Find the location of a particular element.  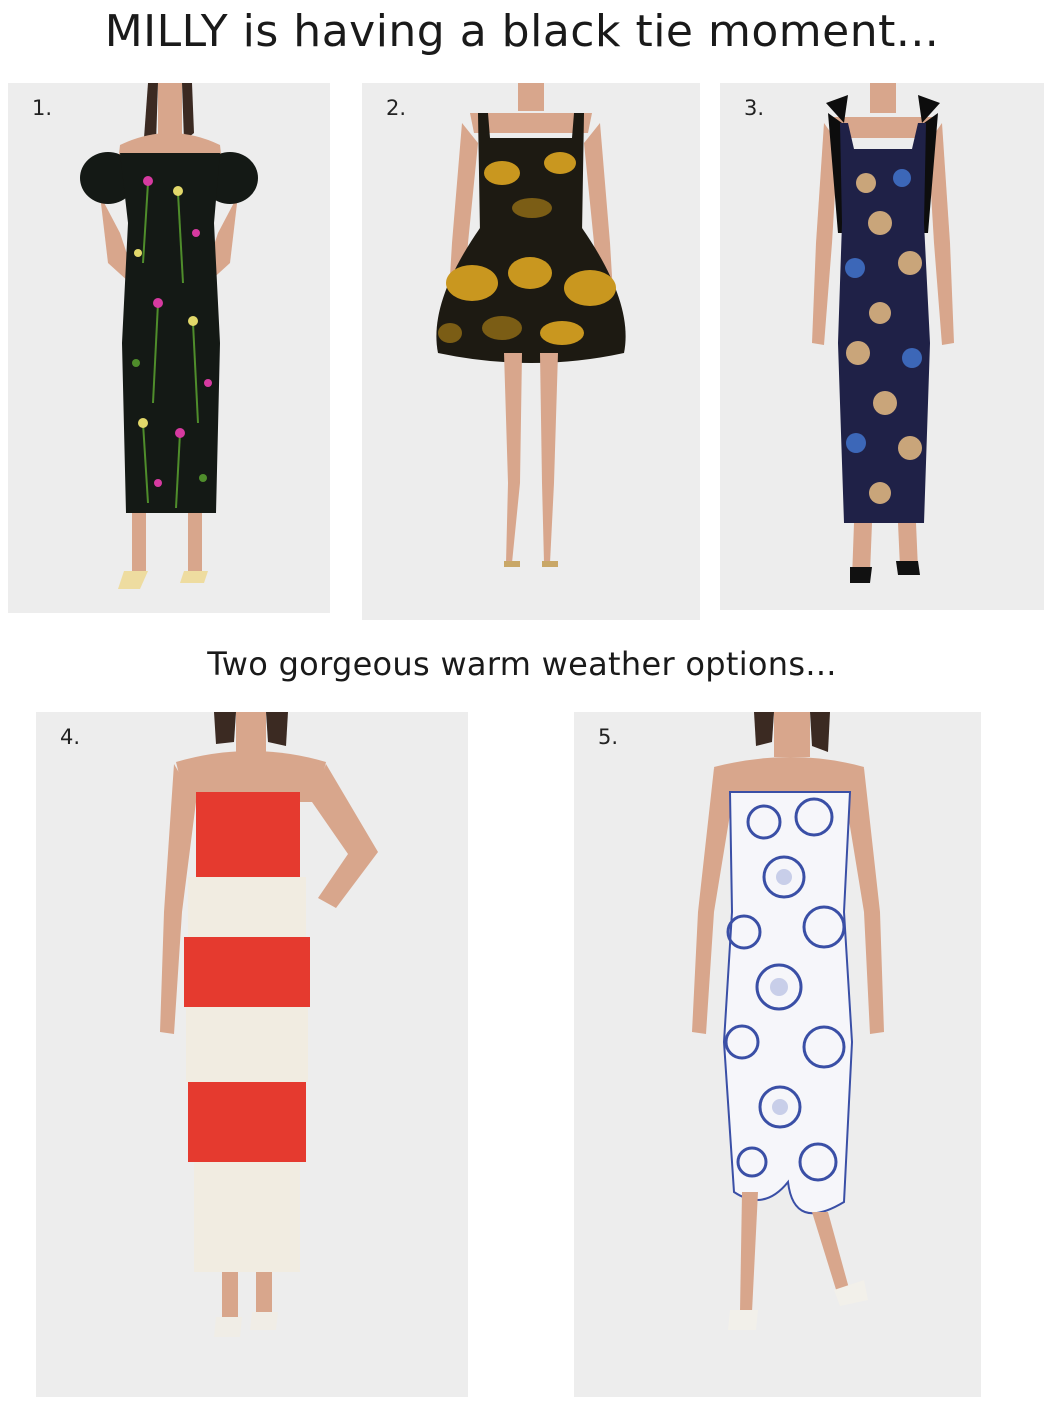

look-card-1: 1. is located at coordinates (169, 348).